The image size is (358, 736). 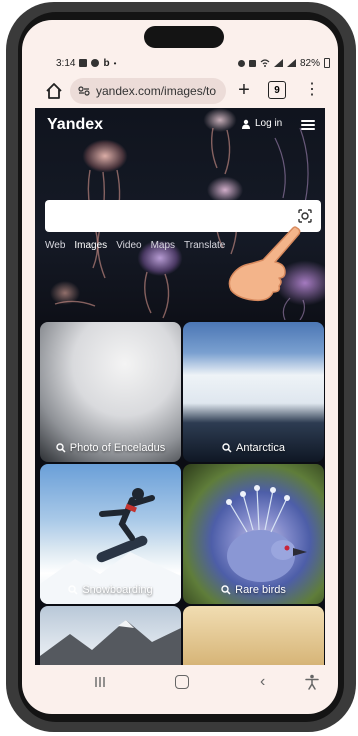 I want to click on battery-icon, so click(x=327, y=63).